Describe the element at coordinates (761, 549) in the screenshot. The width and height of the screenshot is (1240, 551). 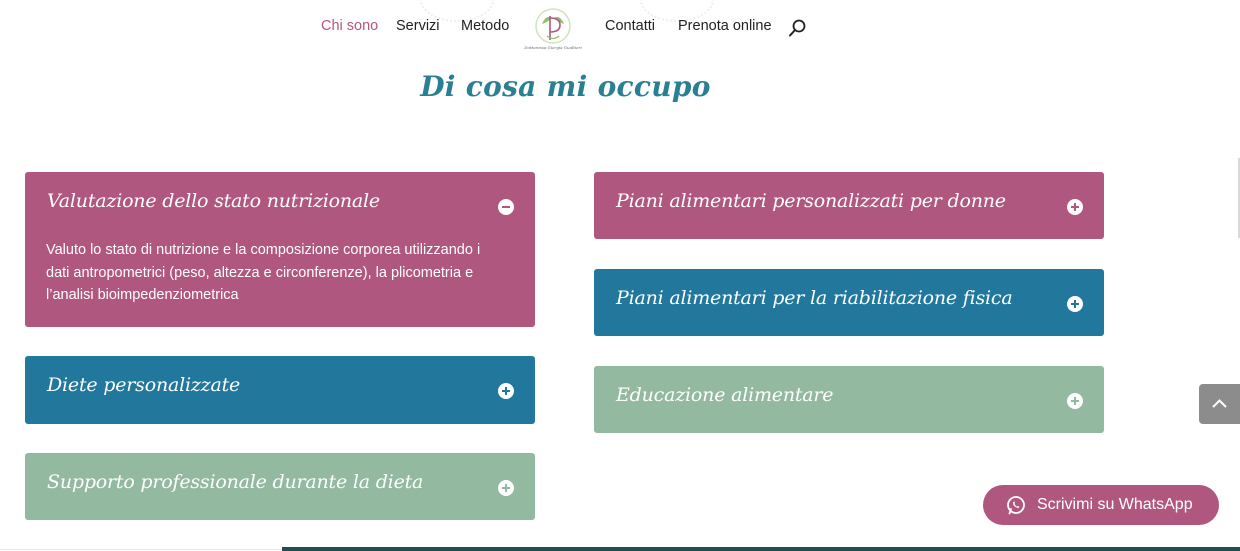
I see `footer-section-top` at that location.